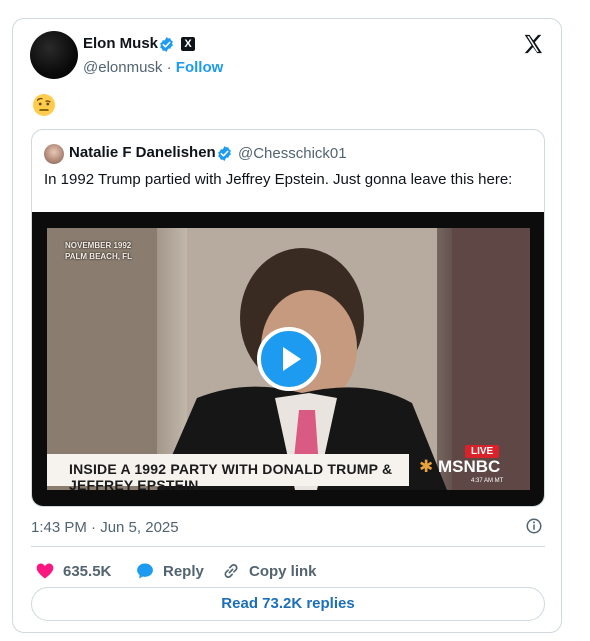 Image resolution: width=590 pixels, height=641 pixels. I want to click on play-icon, so click(292, 359).